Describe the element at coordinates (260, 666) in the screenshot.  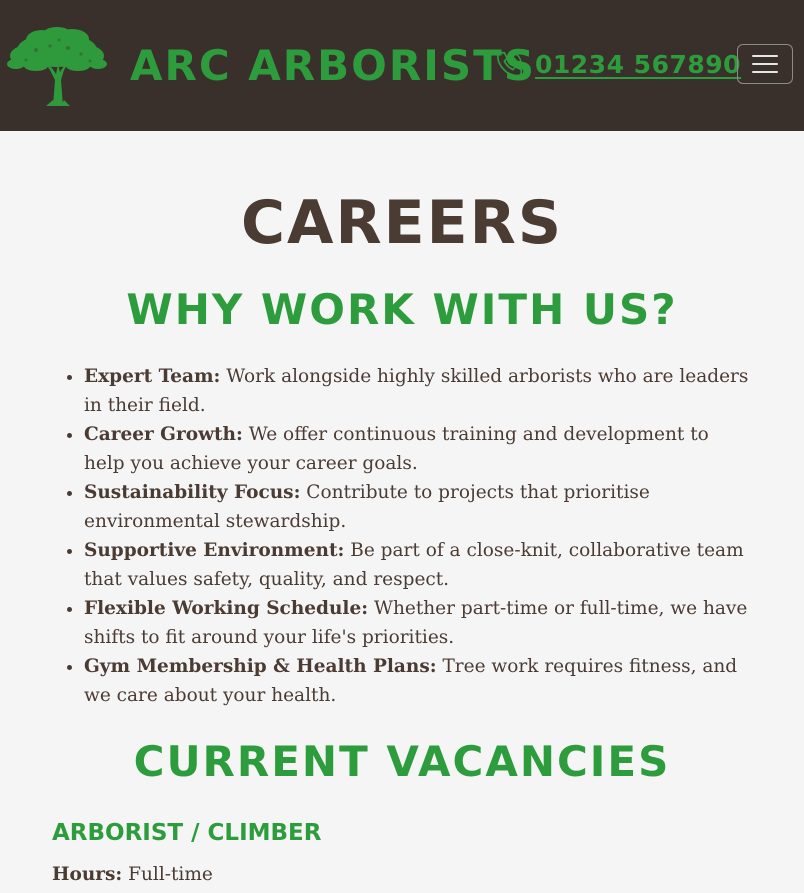
I see `benefit-label: Gym Membership & Health Plans:` at that location.